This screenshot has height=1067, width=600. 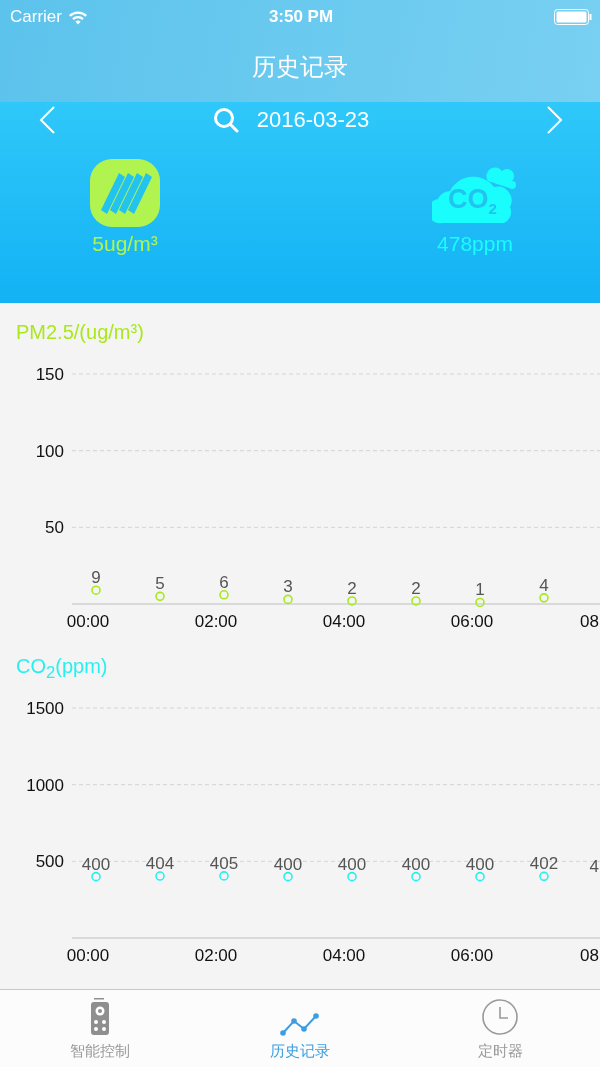 I want to click on y-axis-label: 50, so click(x=54, y=528).